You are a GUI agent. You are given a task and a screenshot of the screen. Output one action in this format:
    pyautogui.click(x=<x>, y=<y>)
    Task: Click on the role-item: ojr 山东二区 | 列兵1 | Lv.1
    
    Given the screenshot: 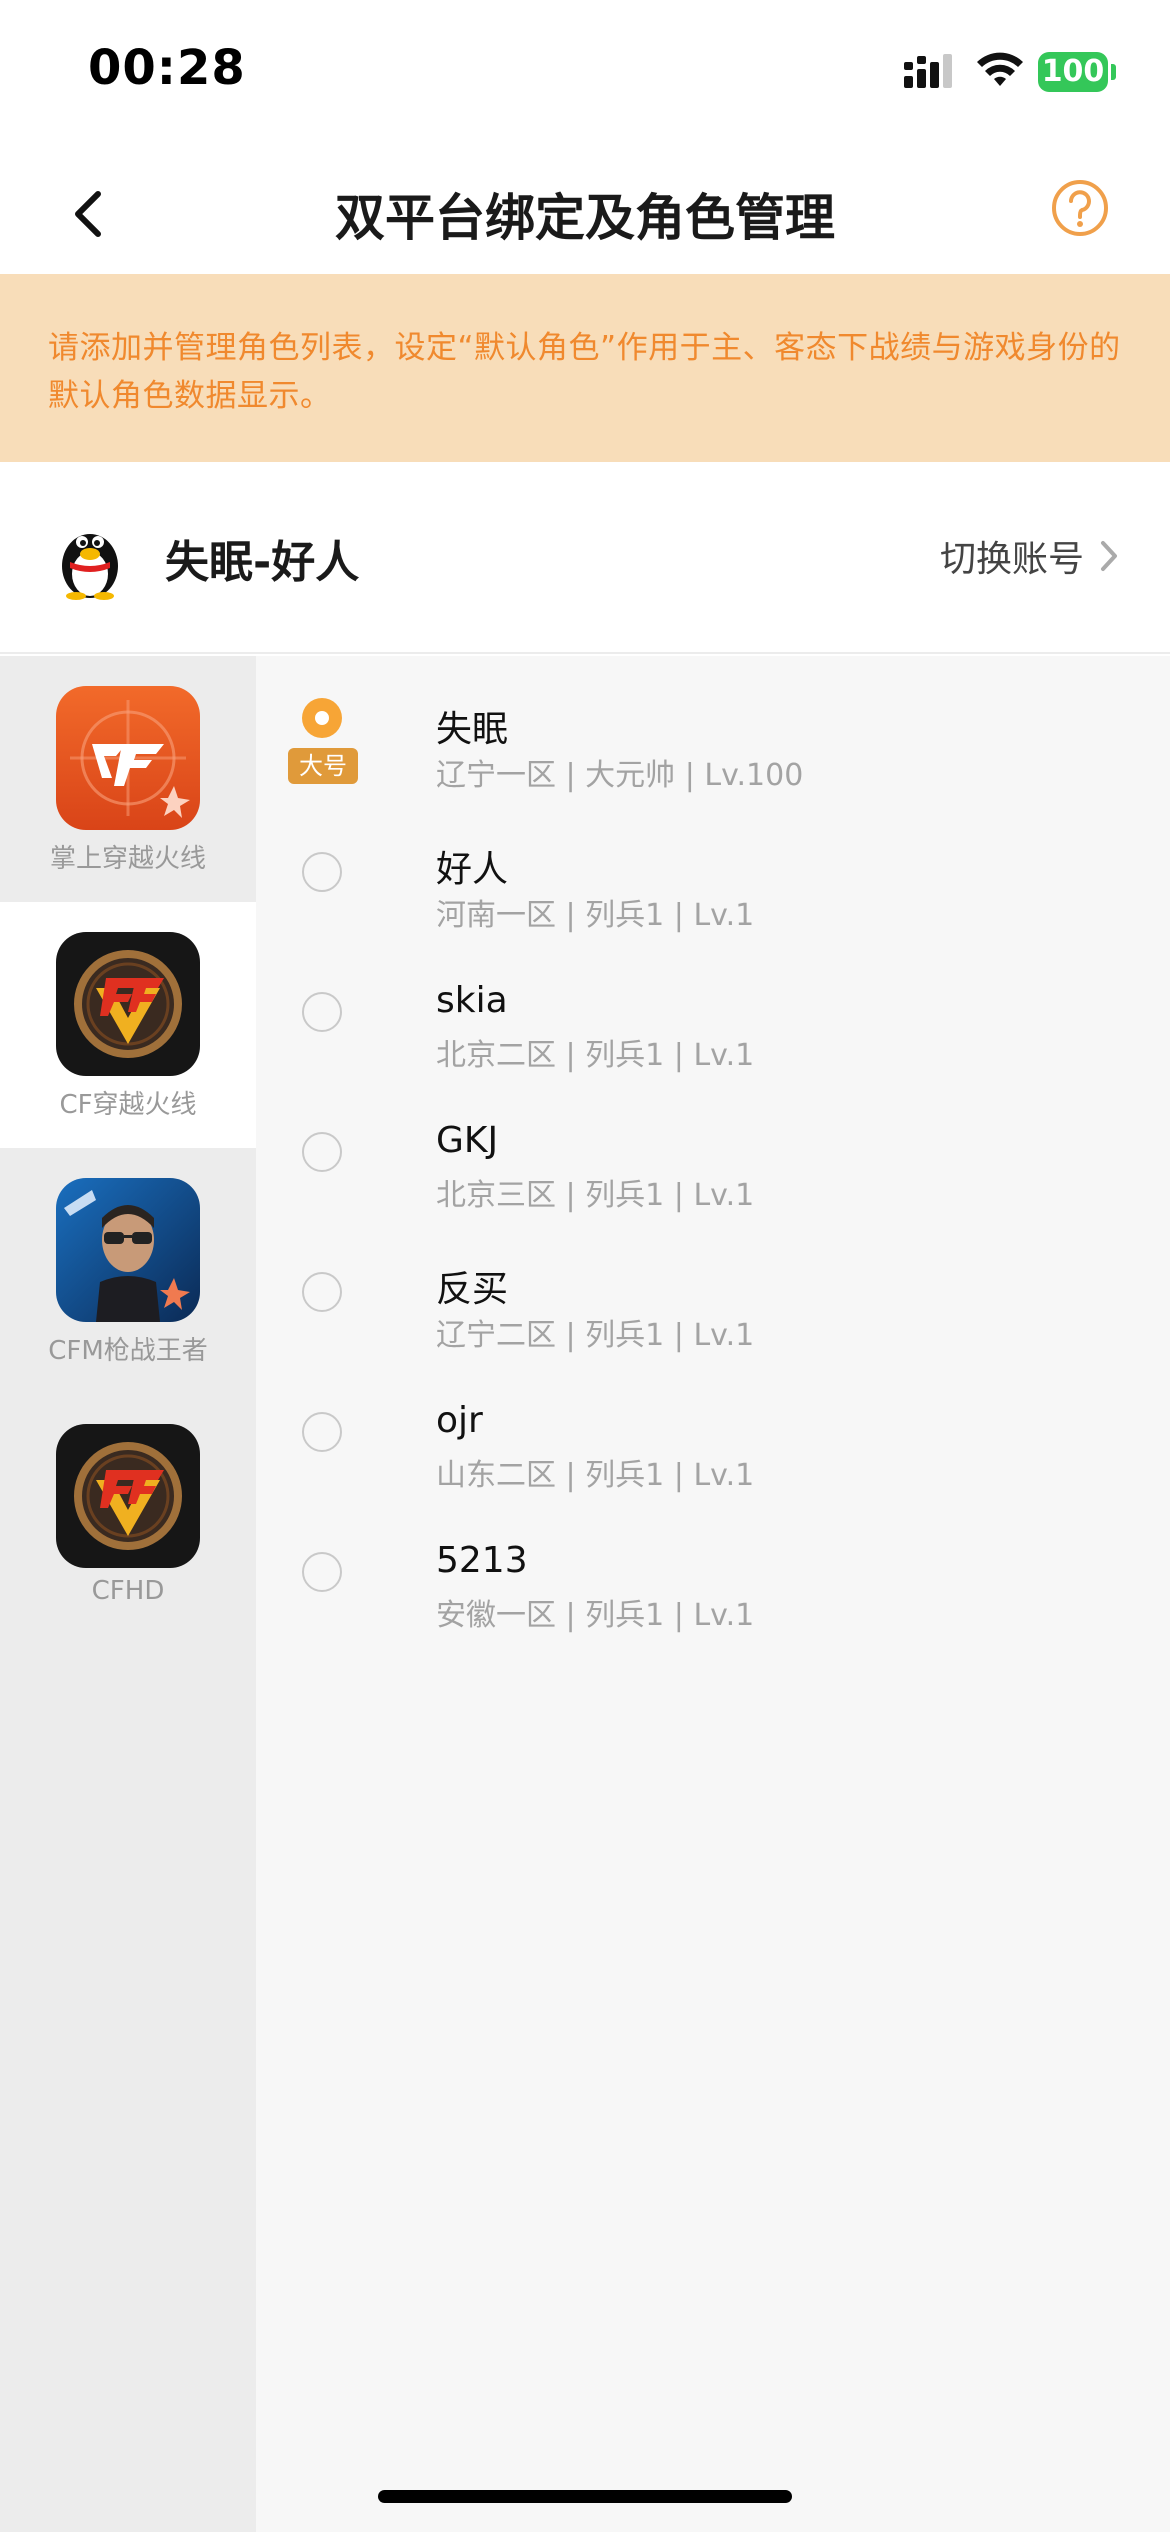 What is the action you would take?
    pyautogui.click(x=713, y=1426)
    